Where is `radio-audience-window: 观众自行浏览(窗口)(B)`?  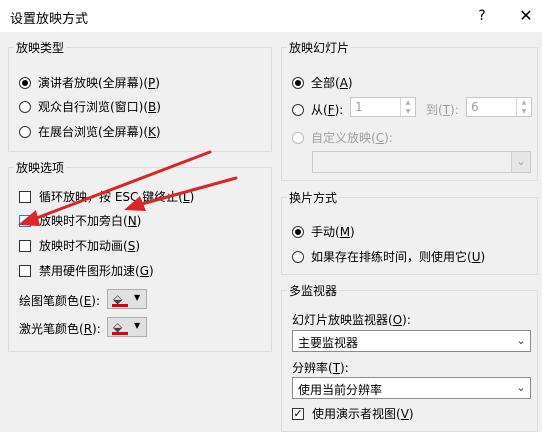 radio-audience-window: 观众自行浏览(窗口)(B) is located at coordinates (90, 106).